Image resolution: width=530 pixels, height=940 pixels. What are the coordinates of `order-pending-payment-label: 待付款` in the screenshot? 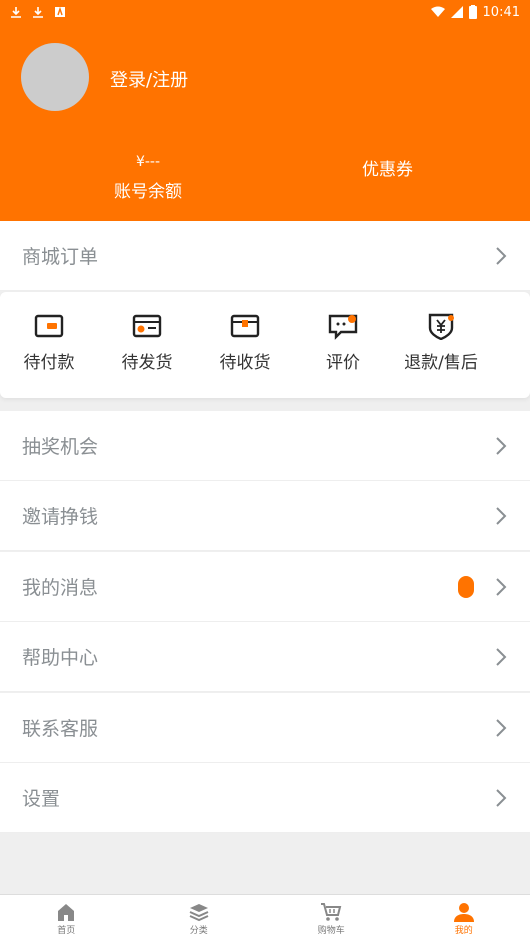 It's located at (49, 363).